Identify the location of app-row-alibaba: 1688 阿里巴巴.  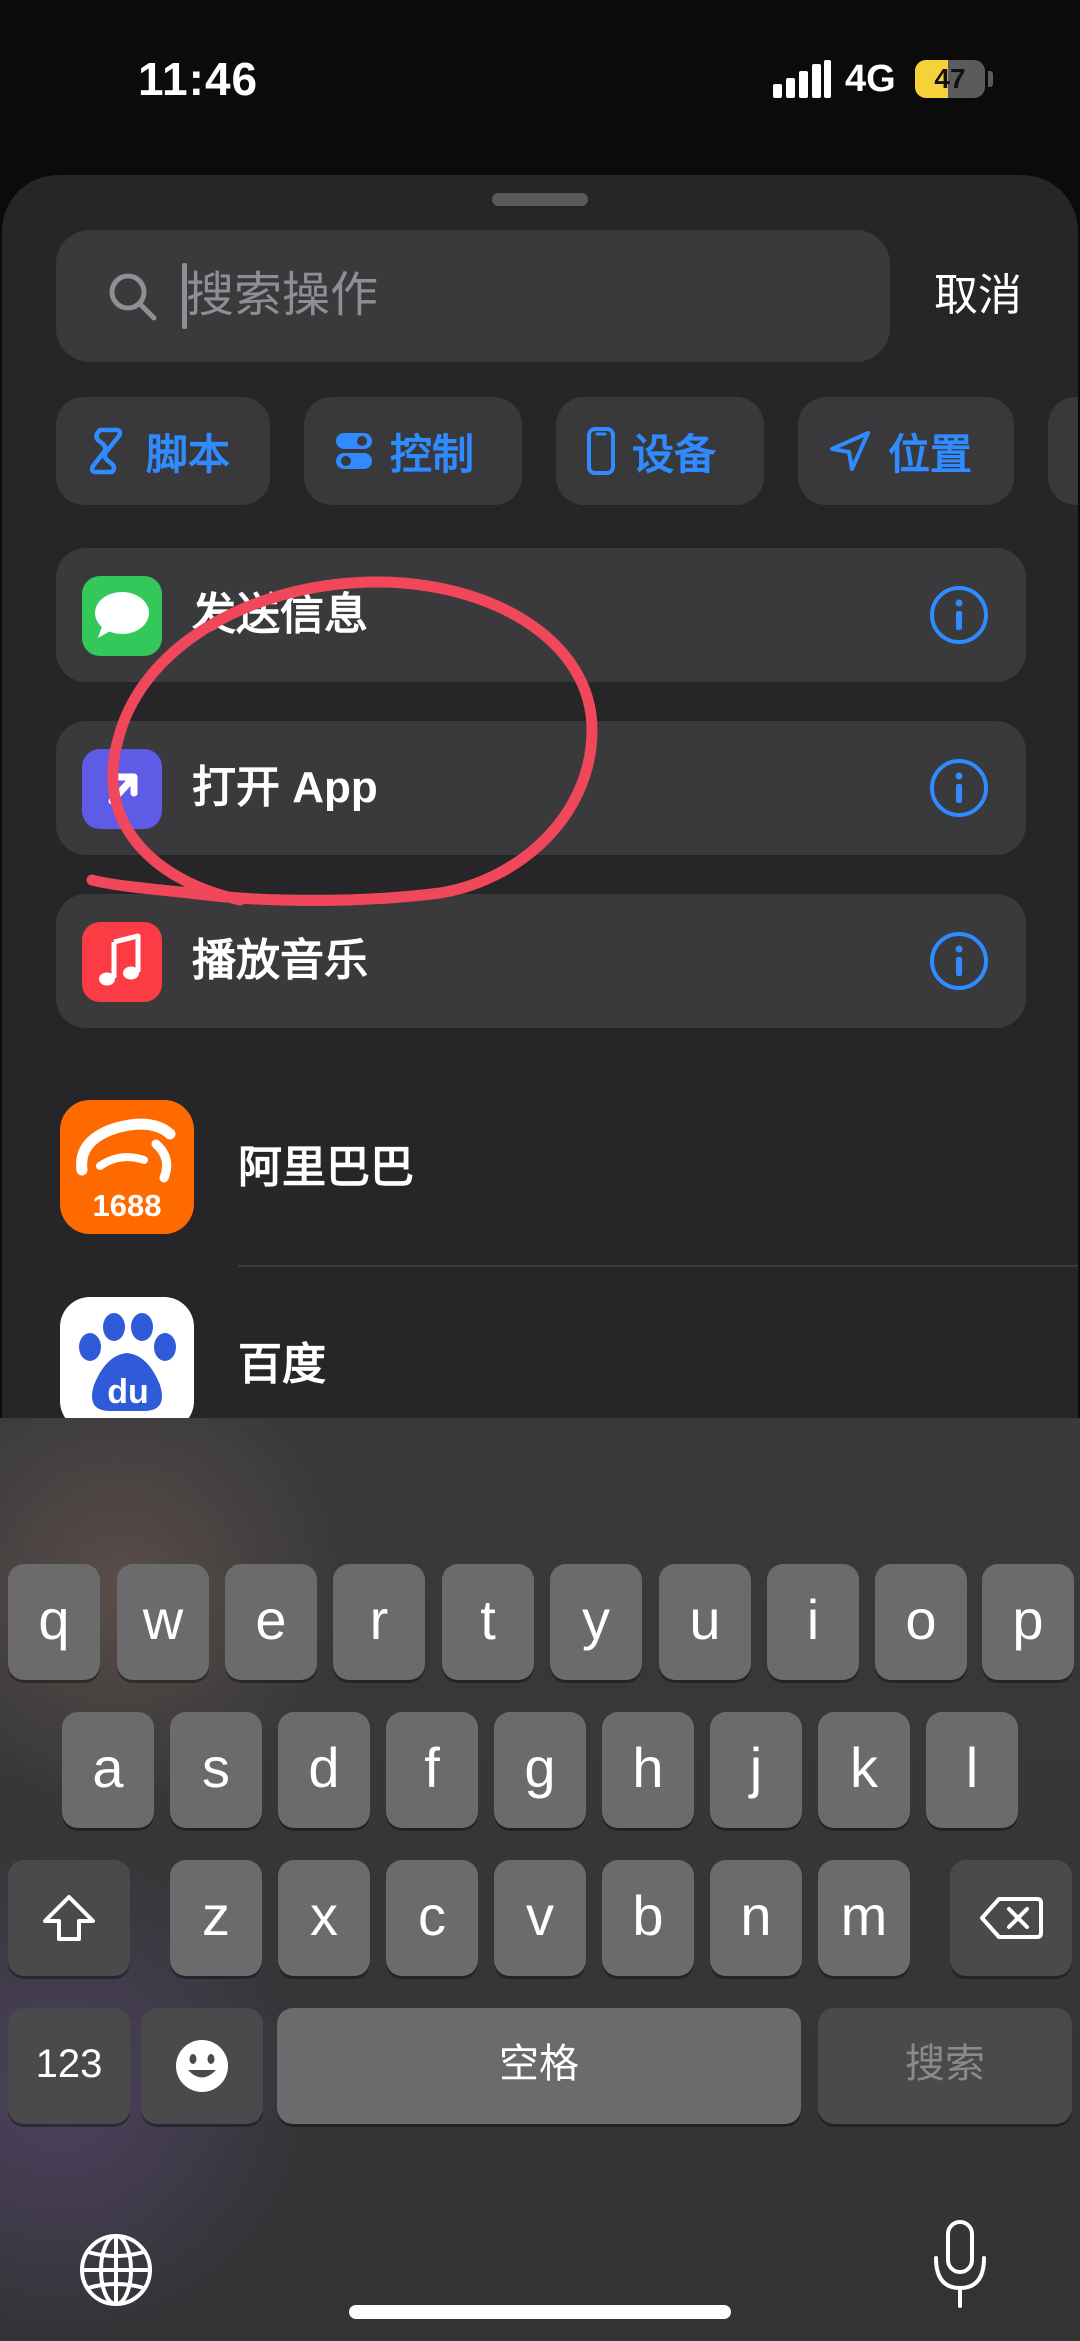
(540, 1170).